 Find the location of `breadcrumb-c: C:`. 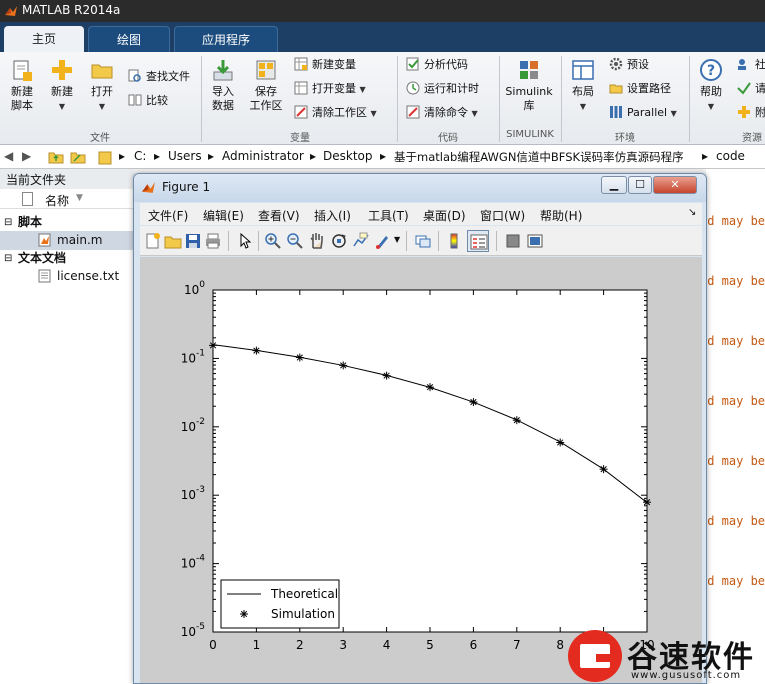

breadcrumb-c: C: is located at coordinates (140, 156).